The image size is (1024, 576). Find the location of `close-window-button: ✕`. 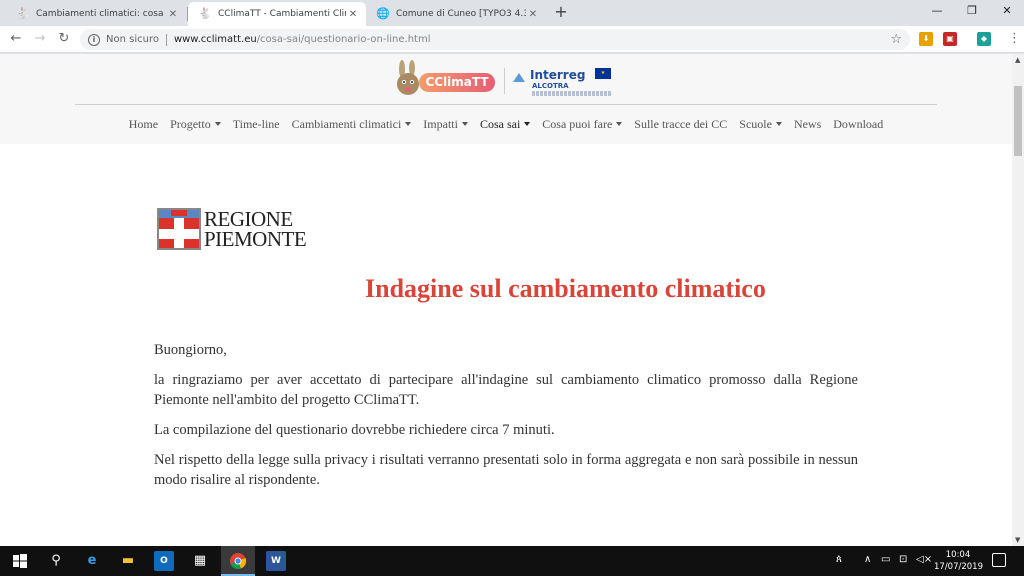

close-window-button: ✕ is located at coordinates (1007, 12).